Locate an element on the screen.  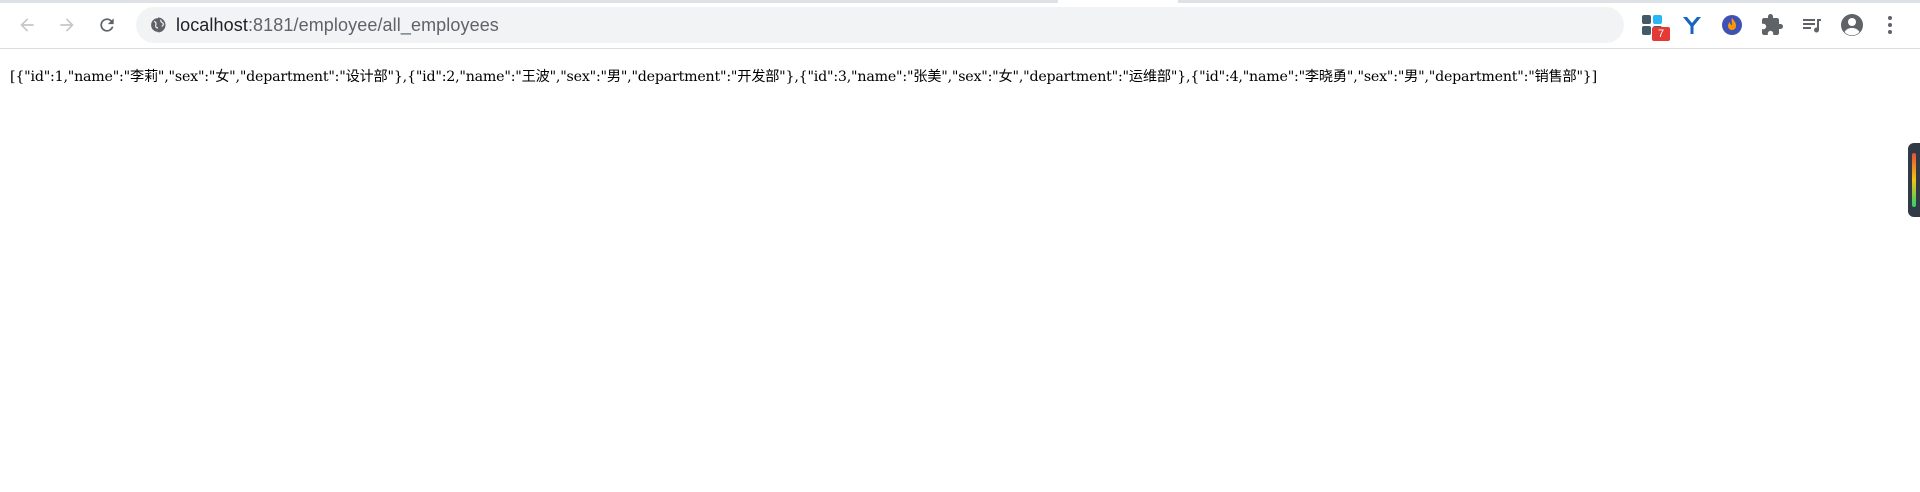
y-logo-icon is located at coordinates (1692, 25).